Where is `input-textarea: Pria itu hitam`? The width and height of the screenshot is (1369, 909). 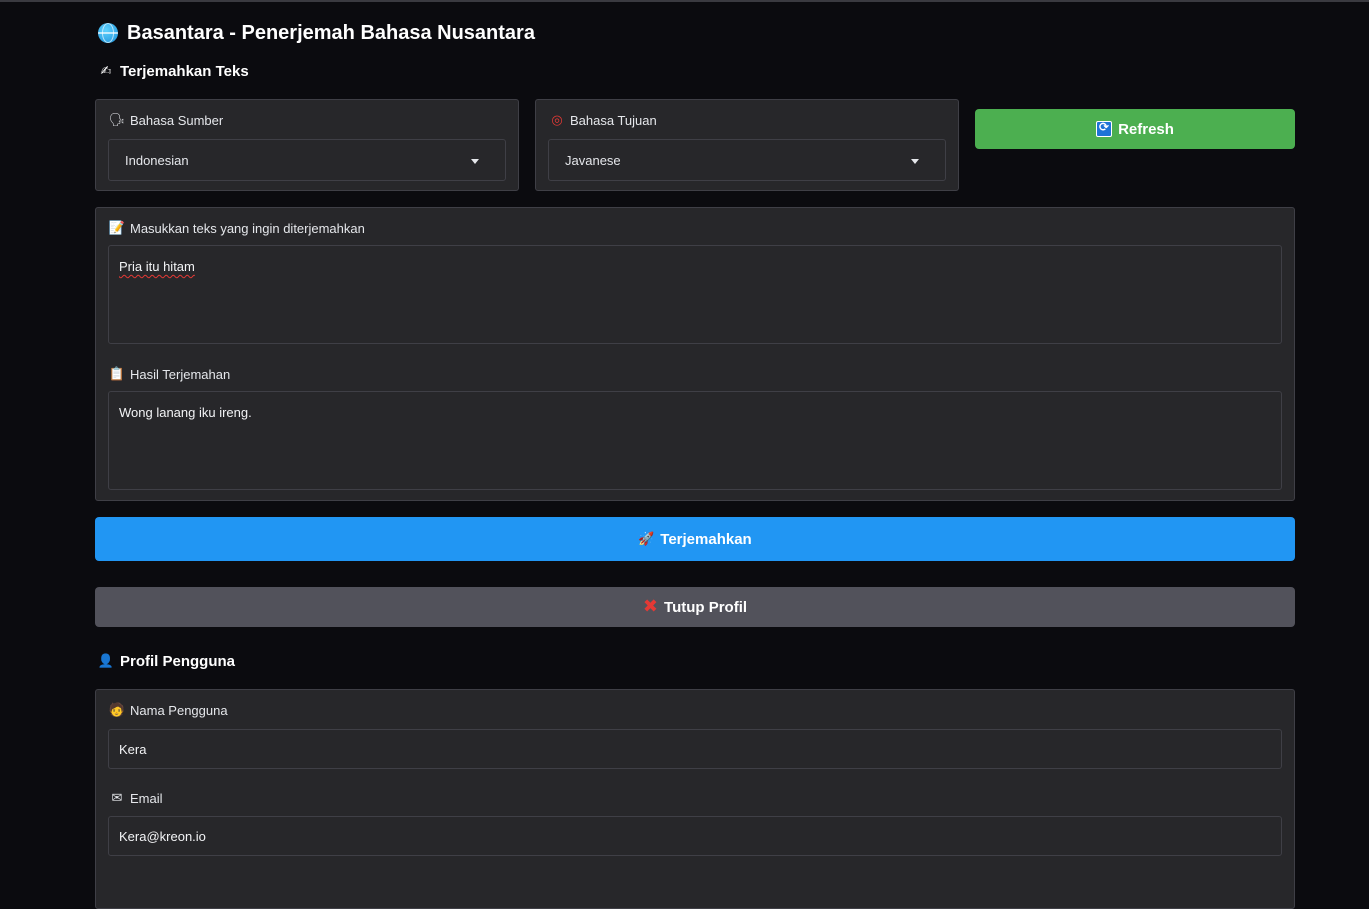
input-textarea: Pria itu hitam is located at coordinates (695, 294).